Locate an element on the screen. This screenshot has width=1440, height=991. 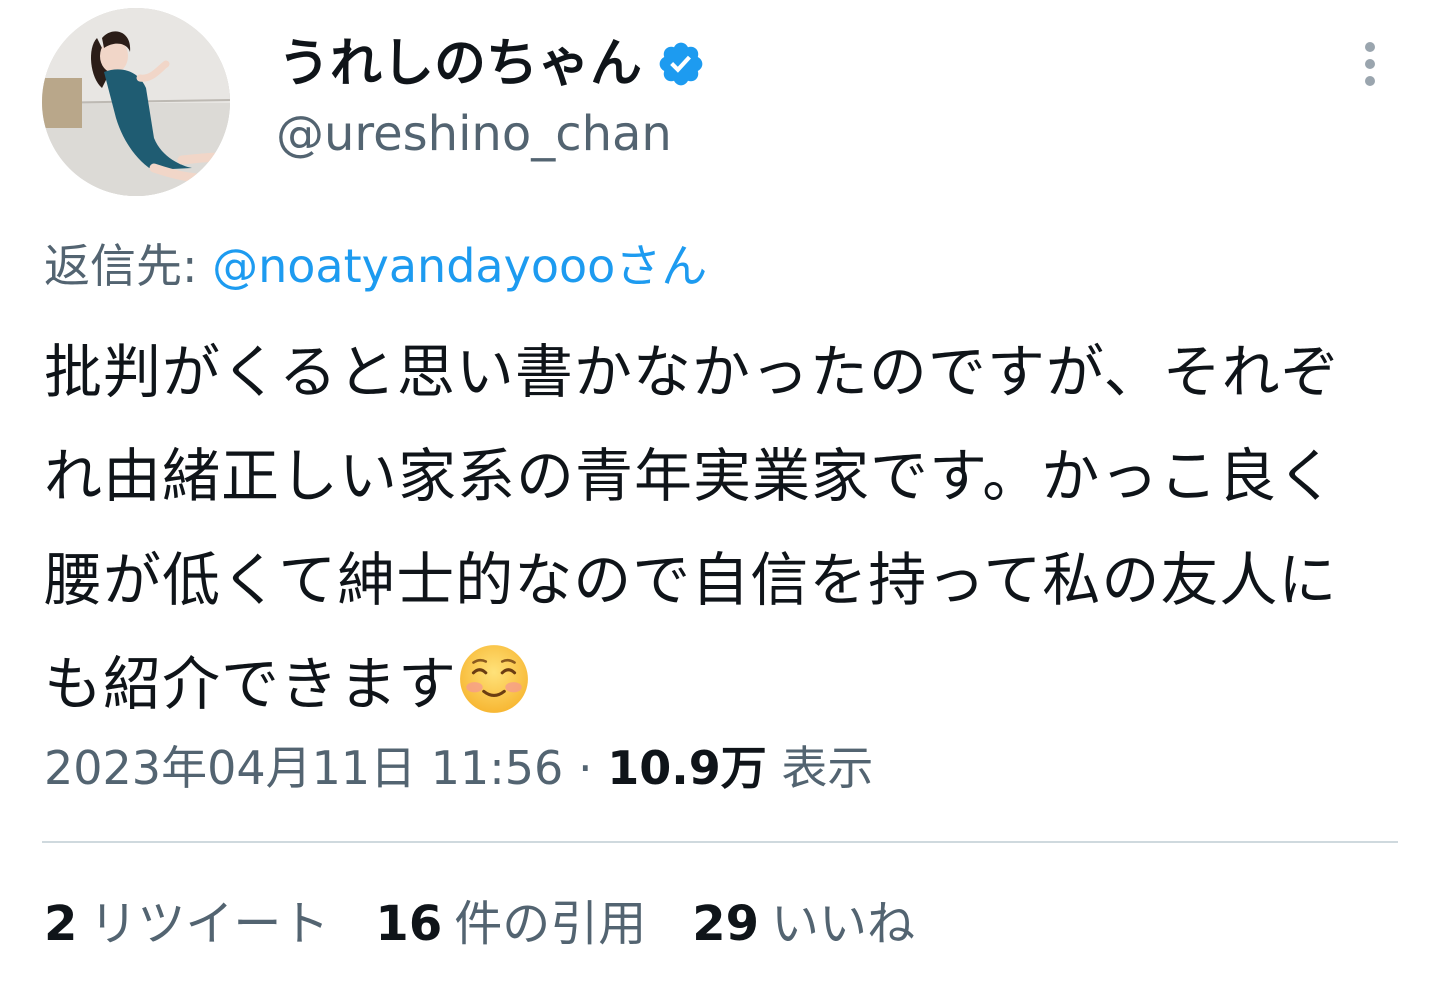
reply-to-line: 返信先: @noatyandayoooさん is located at coordinates (375, 266).